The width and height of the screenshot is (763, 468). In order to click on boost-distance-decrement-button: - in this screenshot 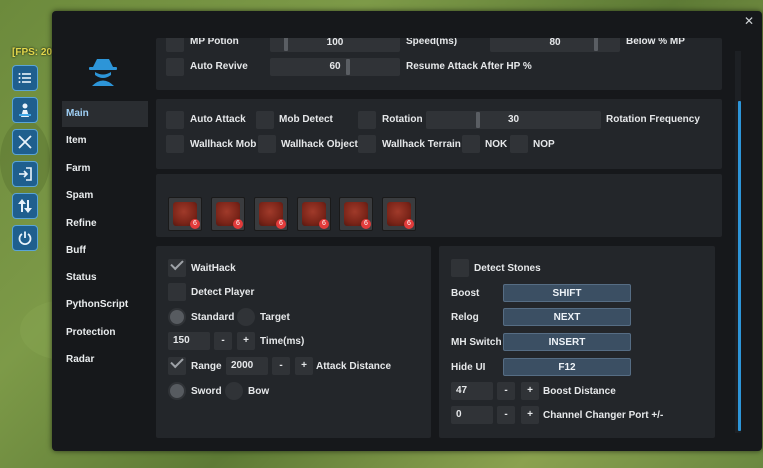, I will do `click(506, 391)`.